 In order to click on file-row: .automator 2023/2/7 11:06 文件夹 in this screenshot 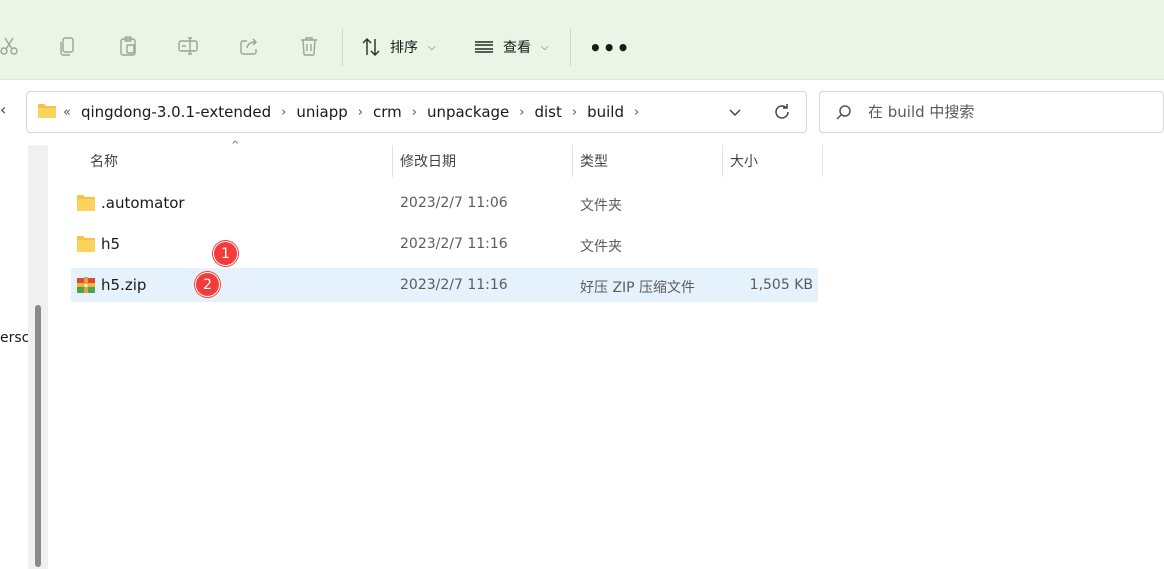, I will do `click(444, 203)`.